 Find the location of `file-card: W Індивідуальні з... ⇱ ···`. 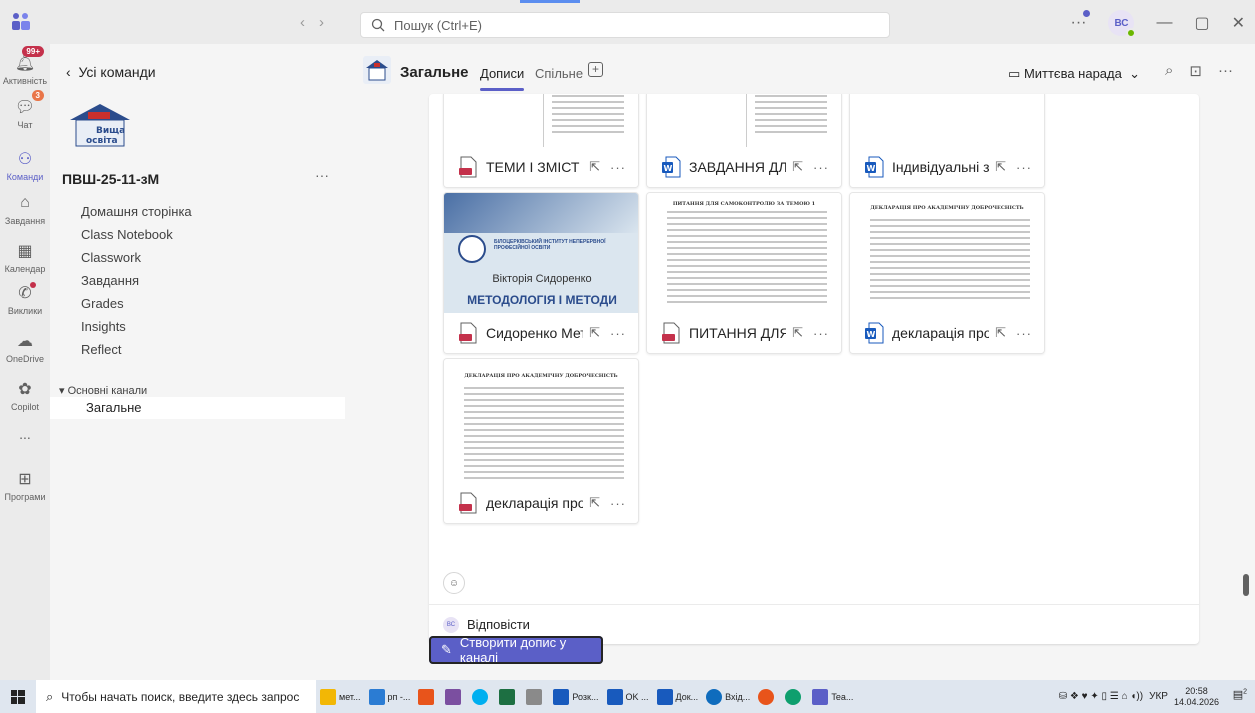

file-card: W Індивідуальні з... ⇱ ··· is located at coordinates (947, 141).